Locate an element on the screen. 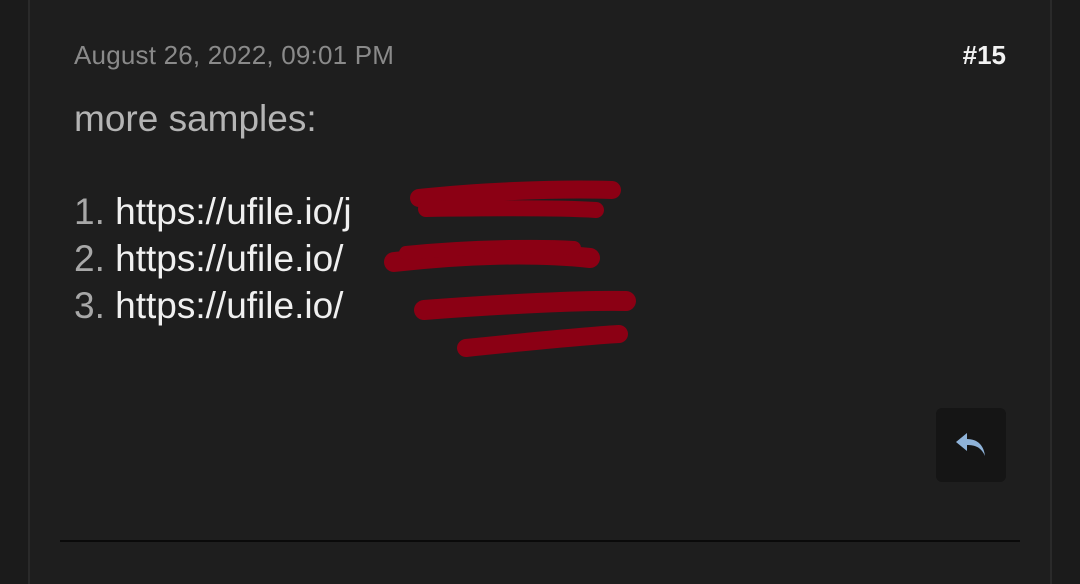 This screenshot has height=584, width=1080. file-link: https://ufile.io/j is located at coordinates (233, 211).